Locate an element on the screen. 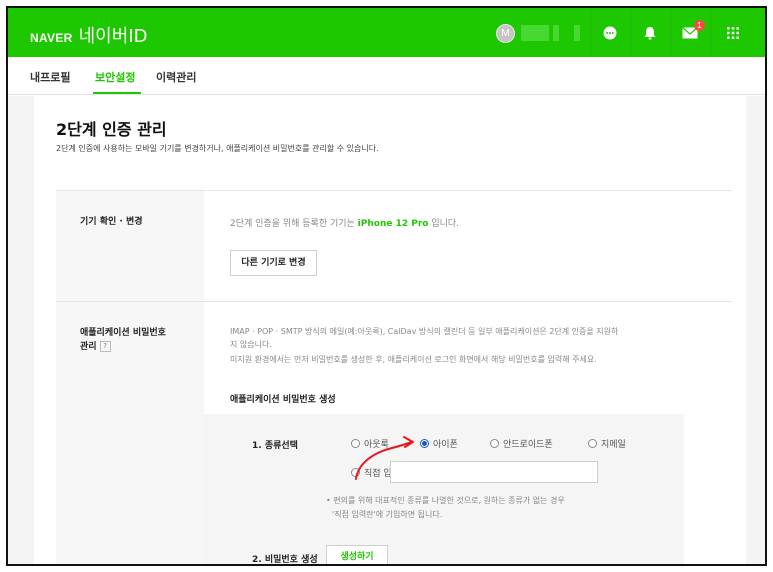 This screenshot has height=572, width=773. mail-icon is located at coordinates (690, 32).